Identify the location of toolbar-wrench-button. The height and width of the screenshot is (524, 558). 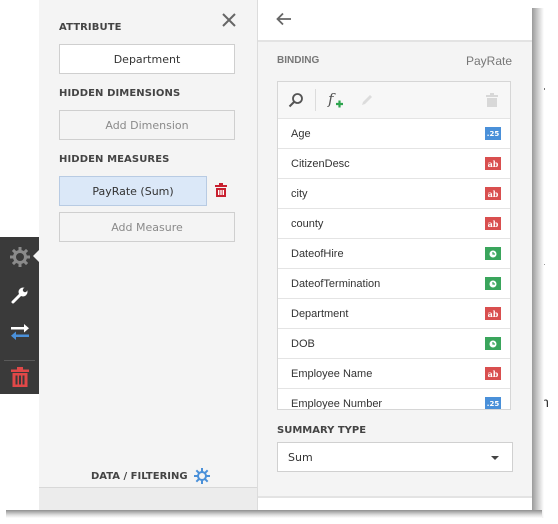
(19, 295).